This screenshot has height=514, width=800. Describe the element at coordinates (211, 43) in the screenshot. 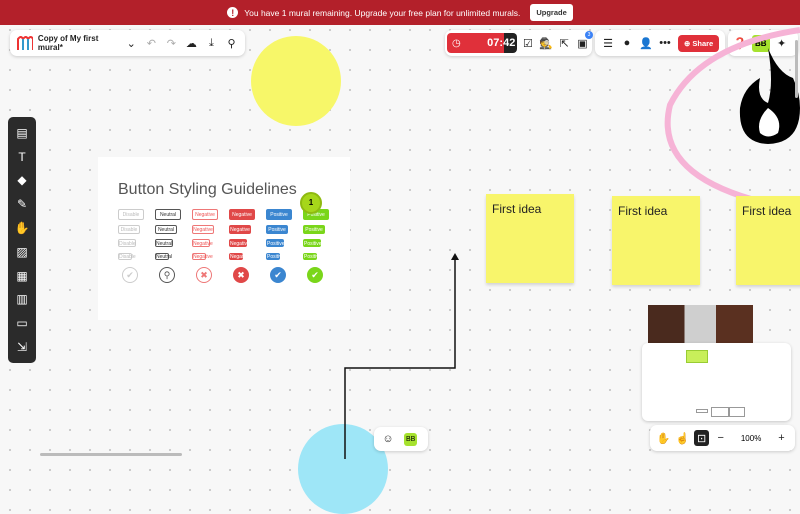

I see `export-icon: ⤓` at that location.